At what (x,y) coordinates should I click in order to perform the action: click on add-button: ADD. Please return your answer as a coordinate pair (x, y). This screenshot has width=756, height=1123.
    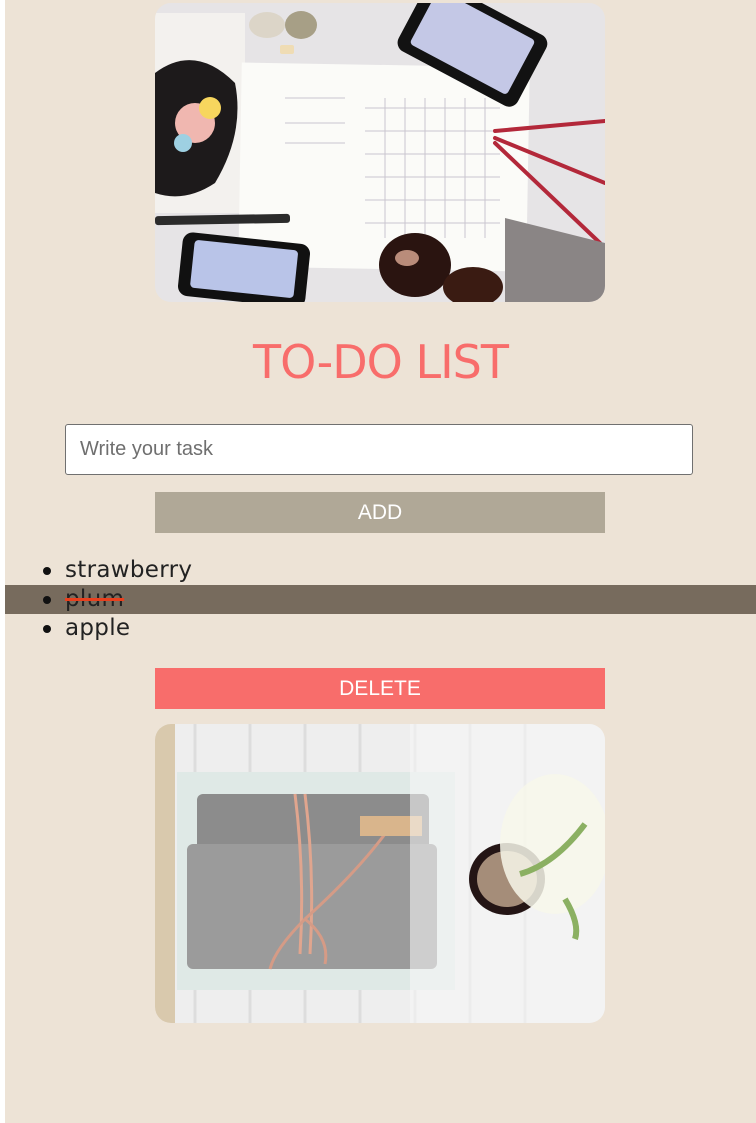
    Looking at the image, I should click on (380, 512).